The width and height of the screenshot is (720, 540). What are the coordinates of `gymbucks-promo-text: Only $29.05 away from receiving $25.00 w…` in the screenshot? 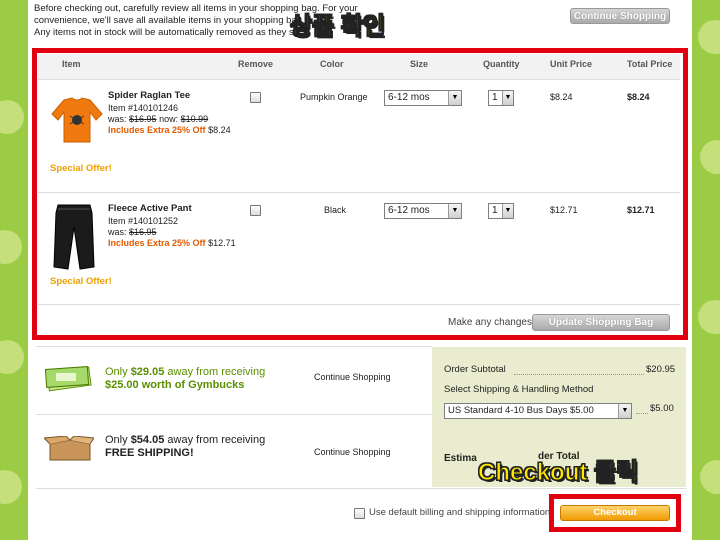 It's located at (185, 379).